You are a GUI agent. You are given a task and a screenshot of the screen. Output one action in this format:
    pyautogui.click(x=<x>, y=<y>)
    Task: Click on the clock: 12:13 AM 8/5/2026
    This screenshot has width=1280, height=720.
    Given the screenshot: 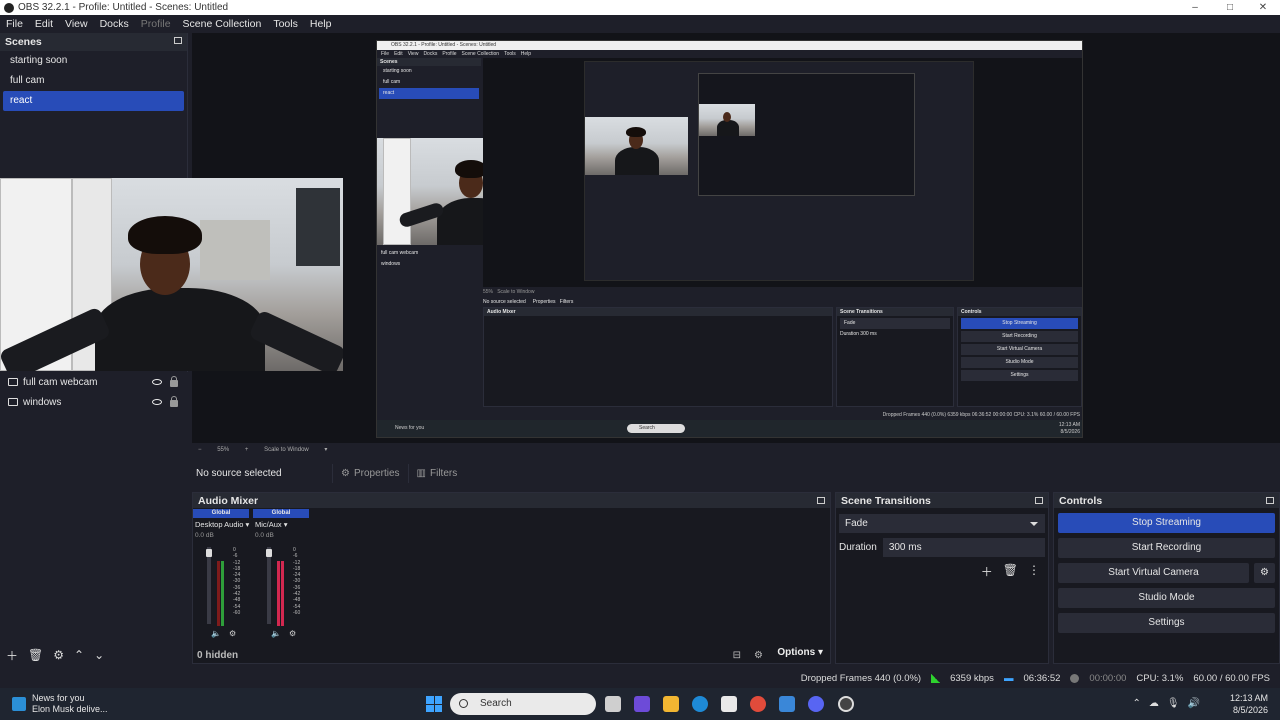 What is the action you would take?
    pyautogui.click(x=1249, y=704)
    